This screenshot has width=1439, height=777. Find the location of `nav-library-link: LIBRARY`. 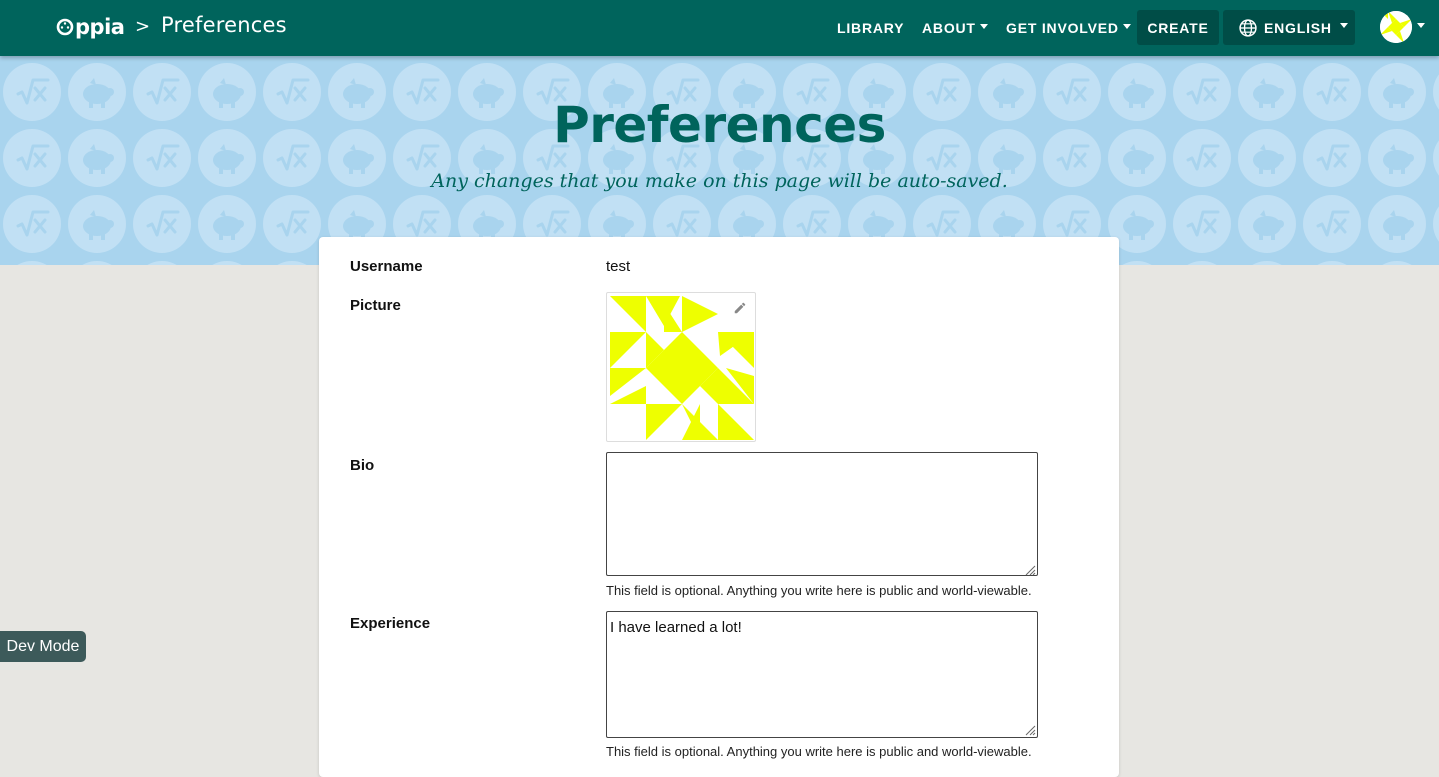

nav-library-link: LIBRARY is located at coordinates (870, 28).